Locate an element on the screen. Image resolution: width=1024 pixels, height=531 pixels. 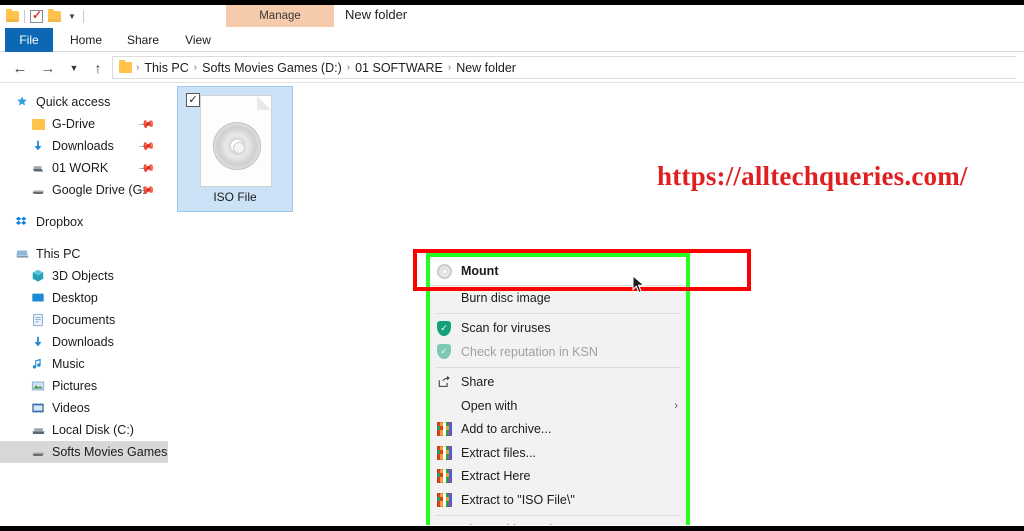
breadcrumb-item-01-software: 01 SOFTWARE is located at coordinates (399, 68).